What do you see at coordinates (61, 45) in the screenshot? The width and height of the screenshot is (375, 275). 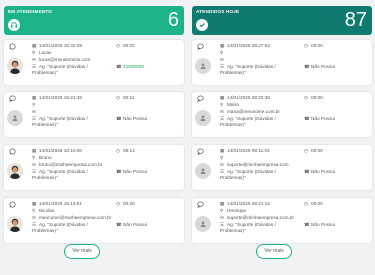 I see `card-datetime: 14/01/2025 15:32:25` at bounding box center [61, 45].